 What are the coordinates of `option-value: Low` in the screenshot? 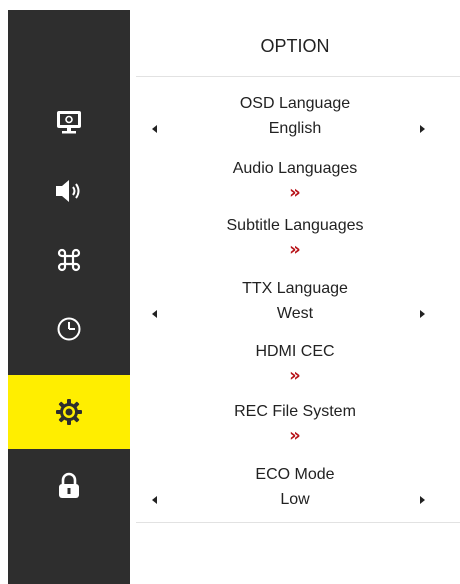 It's located at (295, 499).